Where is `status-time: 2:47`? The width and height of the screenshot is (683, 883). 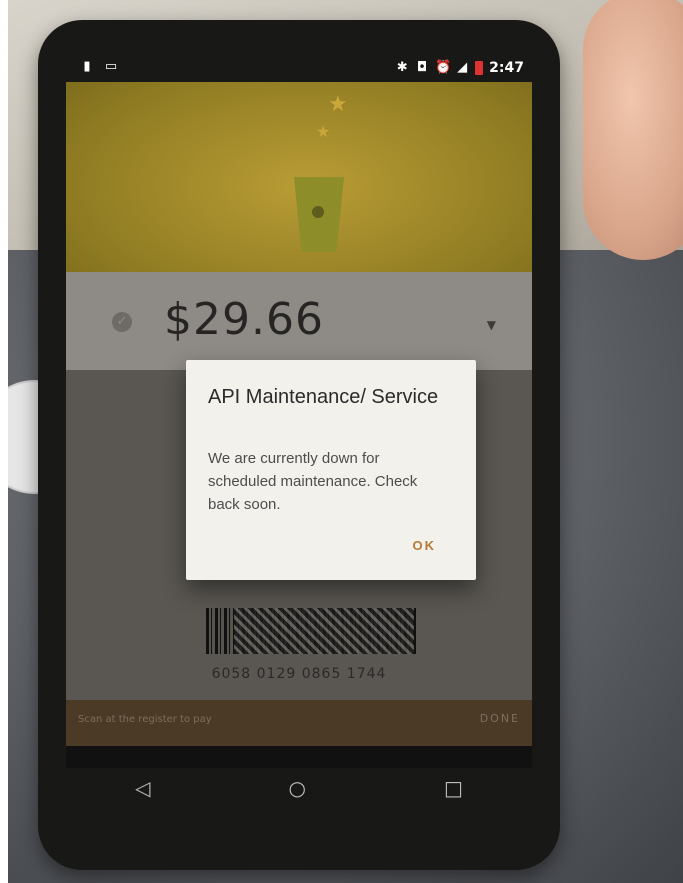
status-time: 2:47 is located at coordinates (506, 68).